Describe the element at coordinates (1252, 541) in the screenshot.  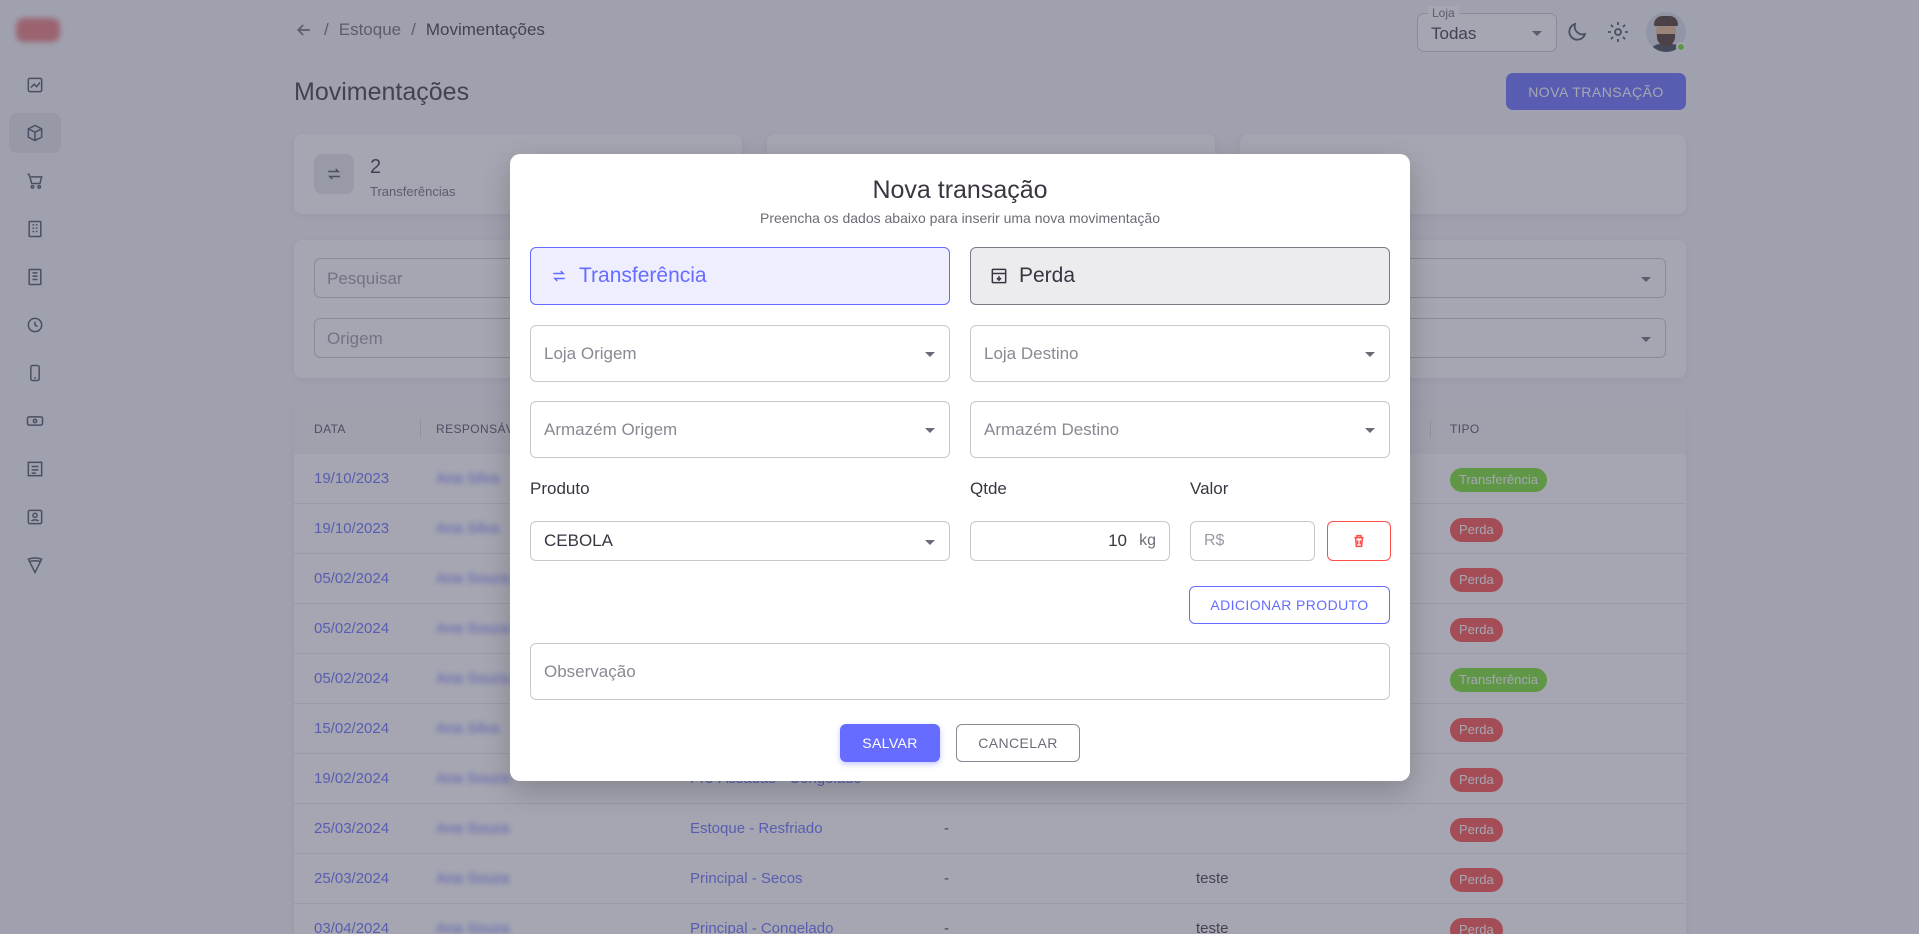
I see `valor-input: R$` at that location.